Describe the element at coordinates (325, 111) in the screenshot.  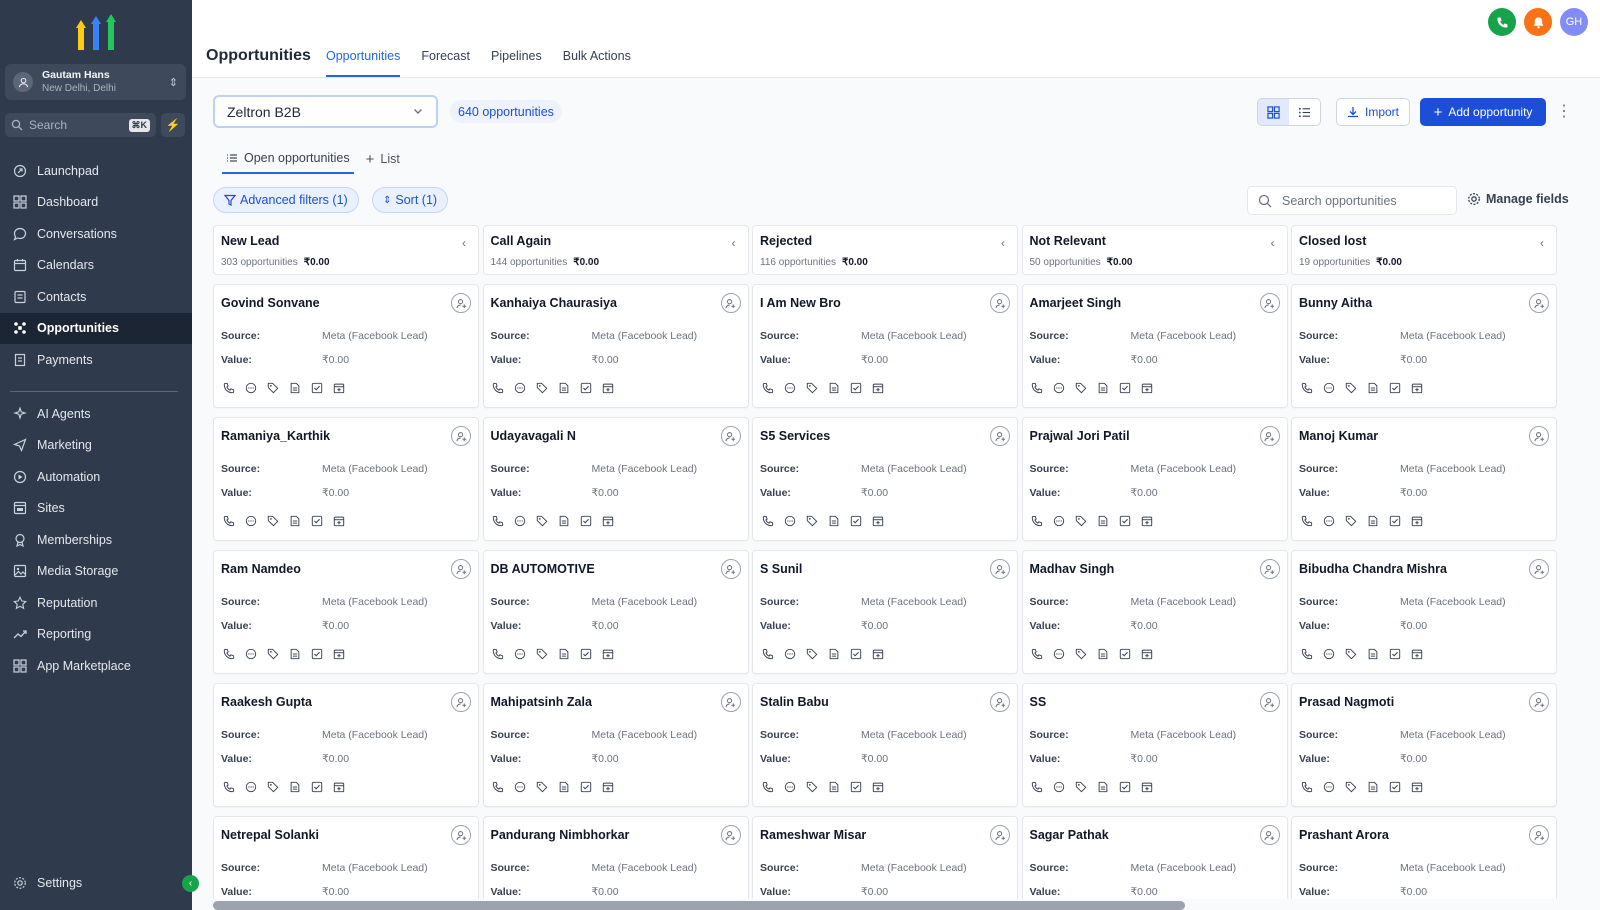
I see `pipeline-select: Zeltron B2B` at that location.